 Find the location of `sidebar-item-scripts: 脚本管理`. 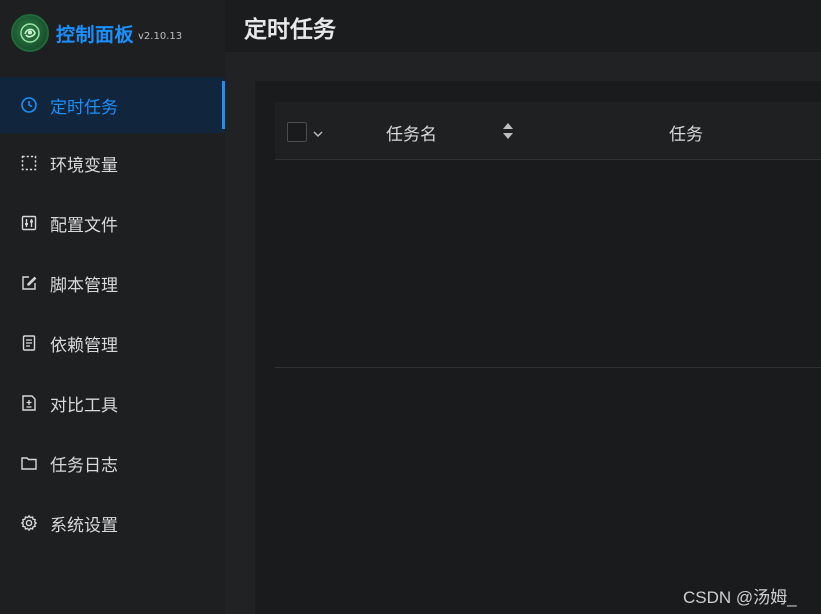

sidebar-item-scripts: 脚本管理 is located at coordinates (112, 283).